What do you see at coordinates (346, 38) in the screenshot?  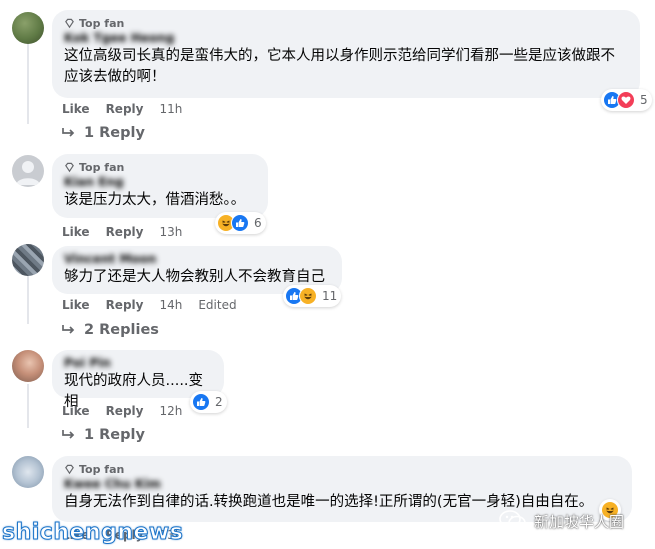 I see `comment-author: Kok Tgee Heong` at bounding box center [346, 38].